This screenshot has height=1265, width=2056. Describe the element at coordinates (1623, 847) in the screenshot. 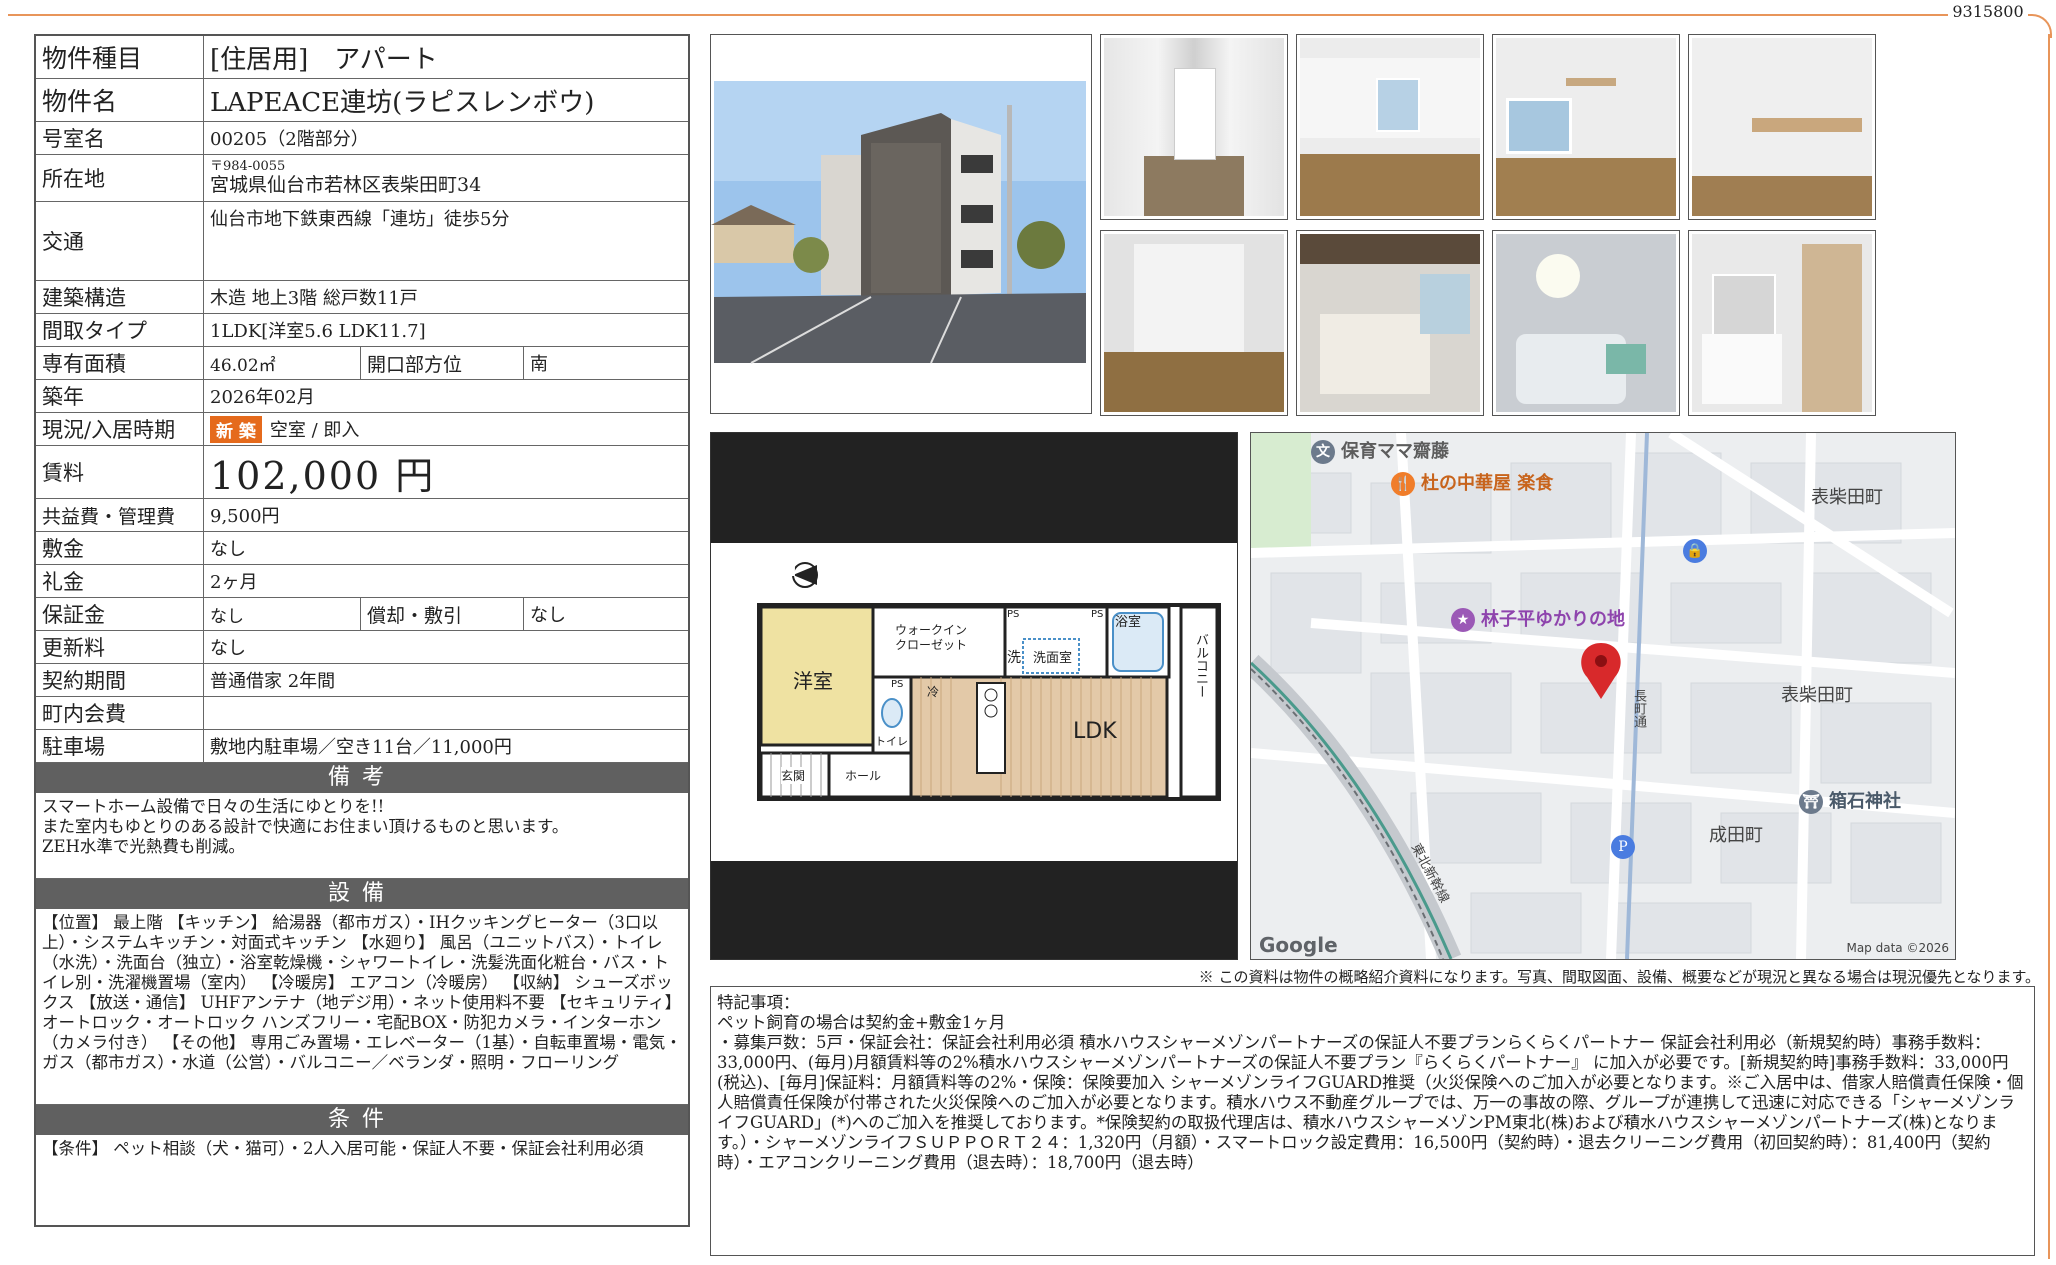

I see `parking-icon: P` at that location.